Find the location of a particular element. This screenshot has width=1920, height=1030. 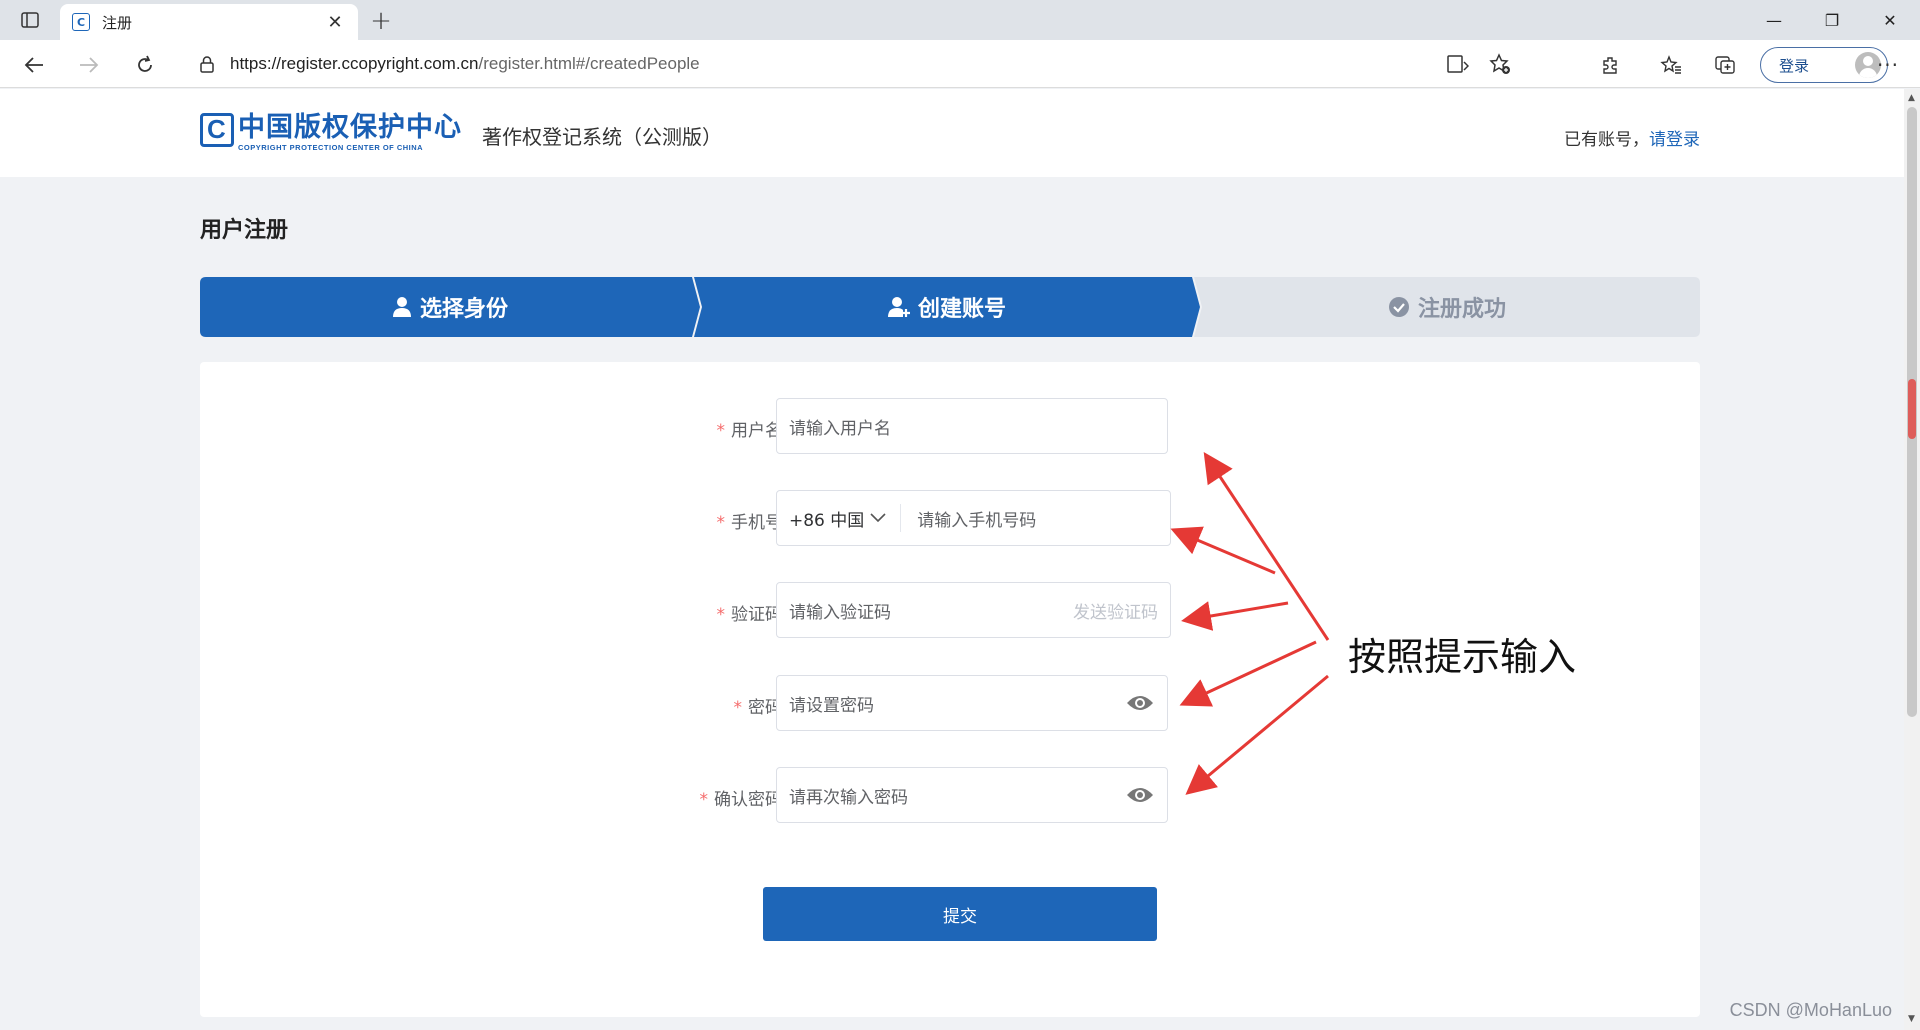

scroll-up-icon: ▲ is located at coordinates (1911, 98).